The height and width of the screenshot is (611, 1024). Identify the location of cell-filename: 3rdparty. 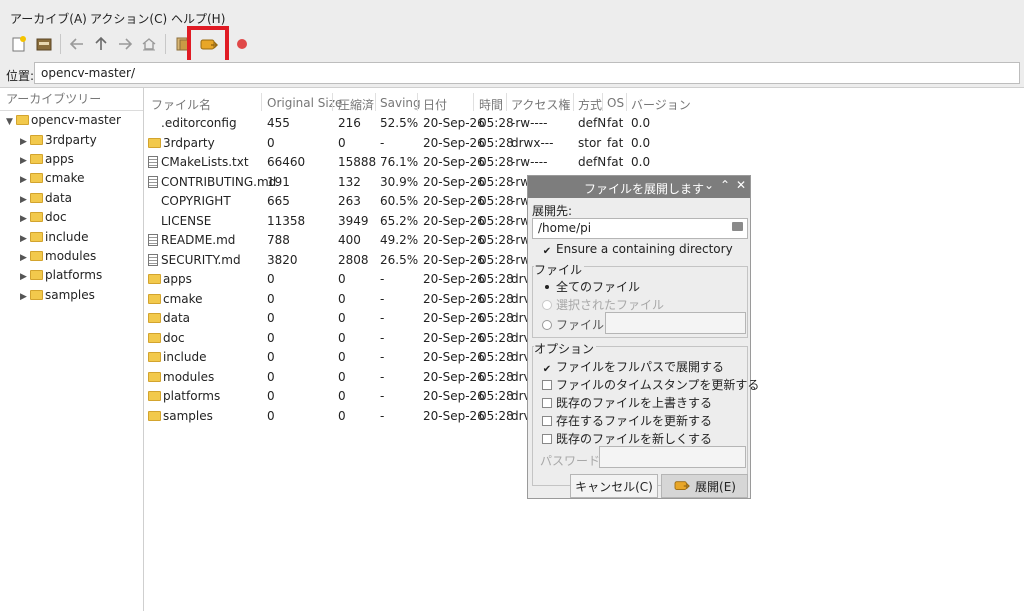
(181, 143).